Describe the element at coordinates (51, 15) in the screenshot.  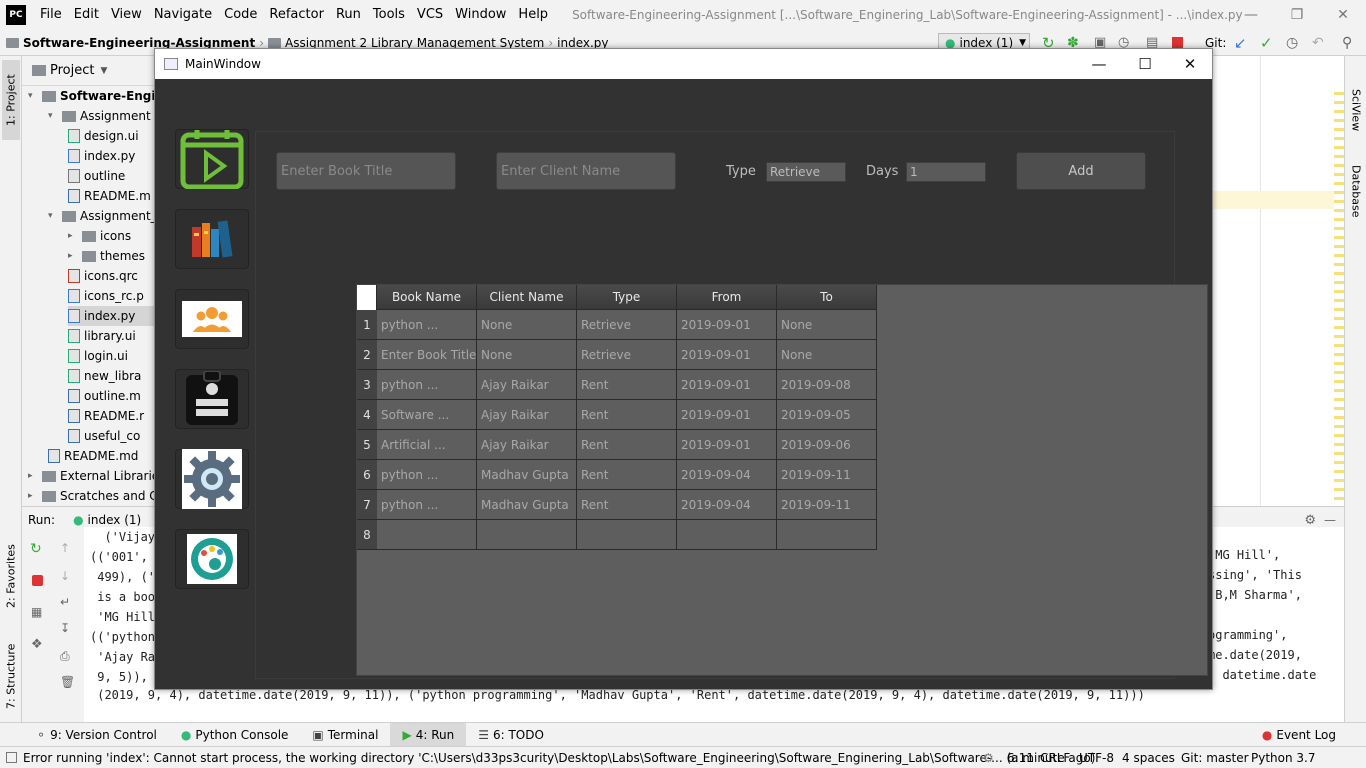
I see `menu-file: File` at that location.